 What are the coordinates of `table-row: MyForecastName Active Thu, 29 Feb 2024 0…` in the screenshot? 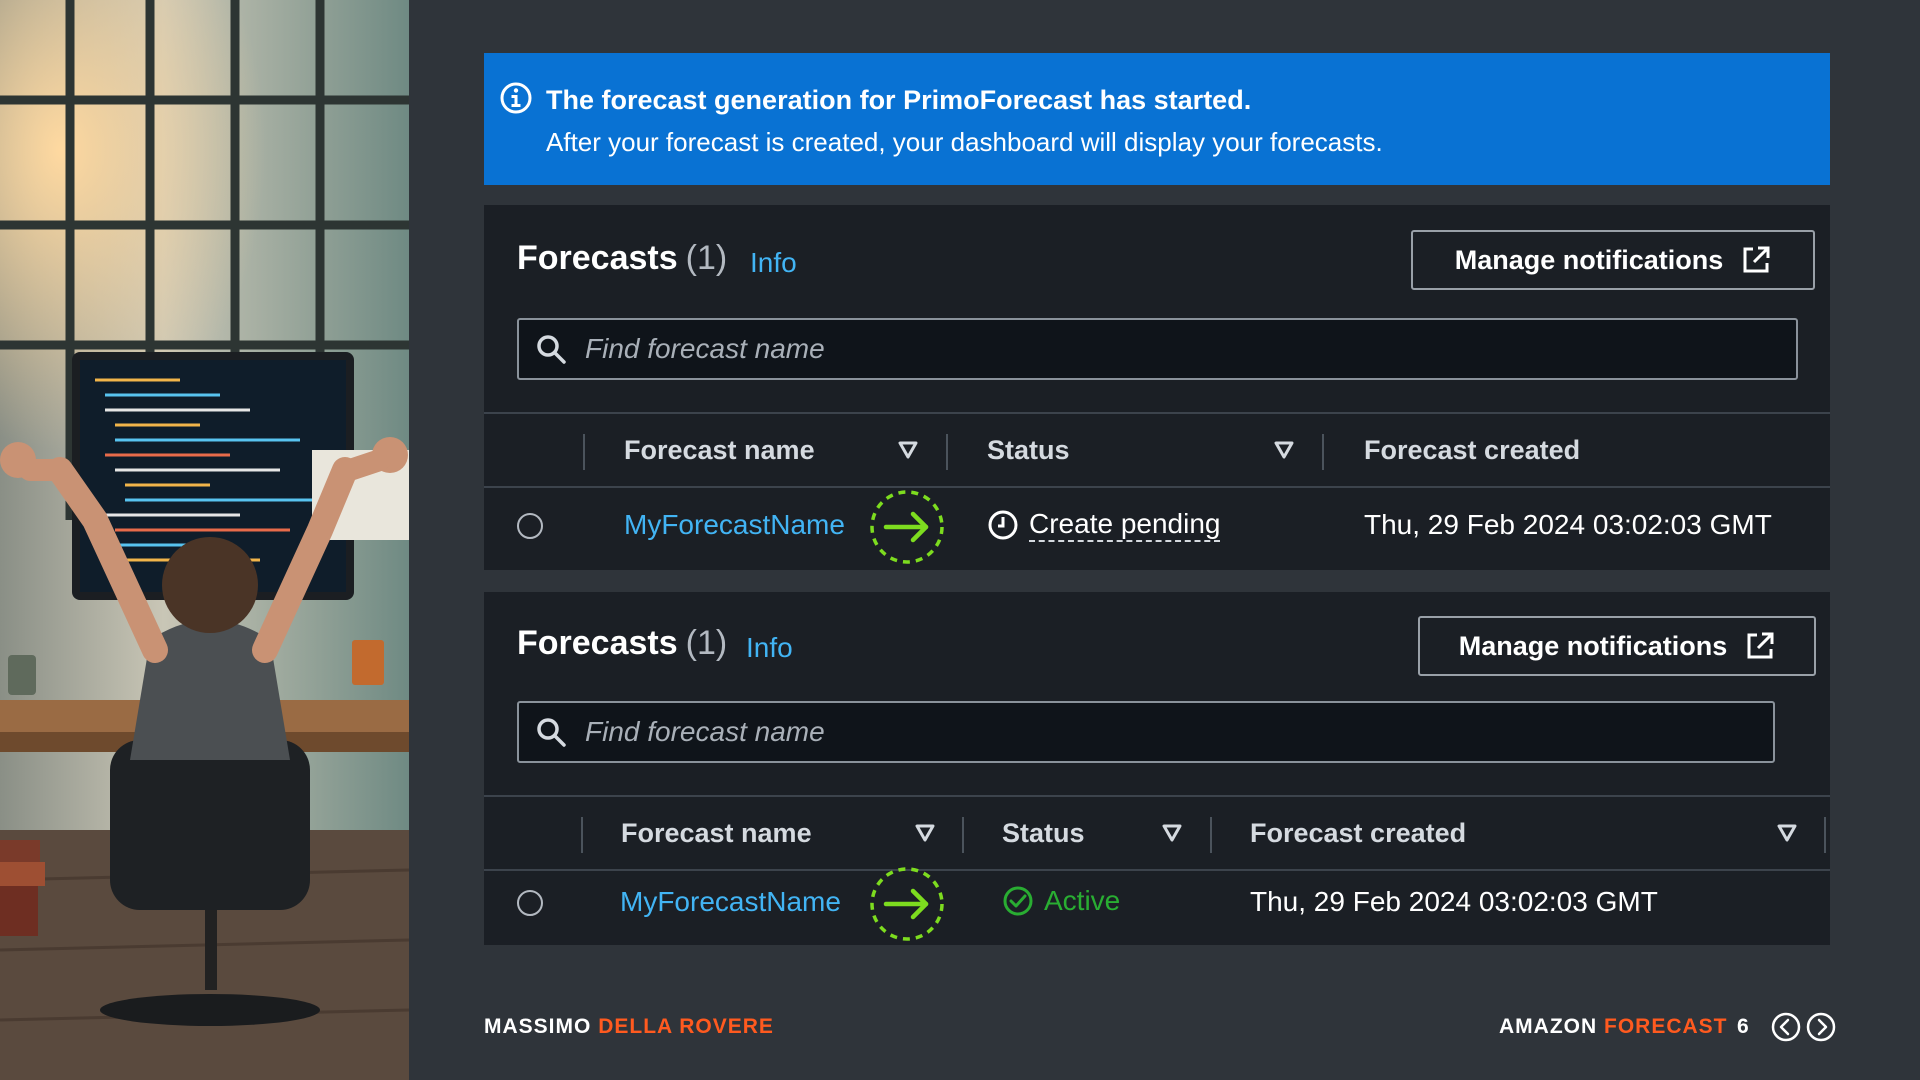 It's located at (1157, 907).